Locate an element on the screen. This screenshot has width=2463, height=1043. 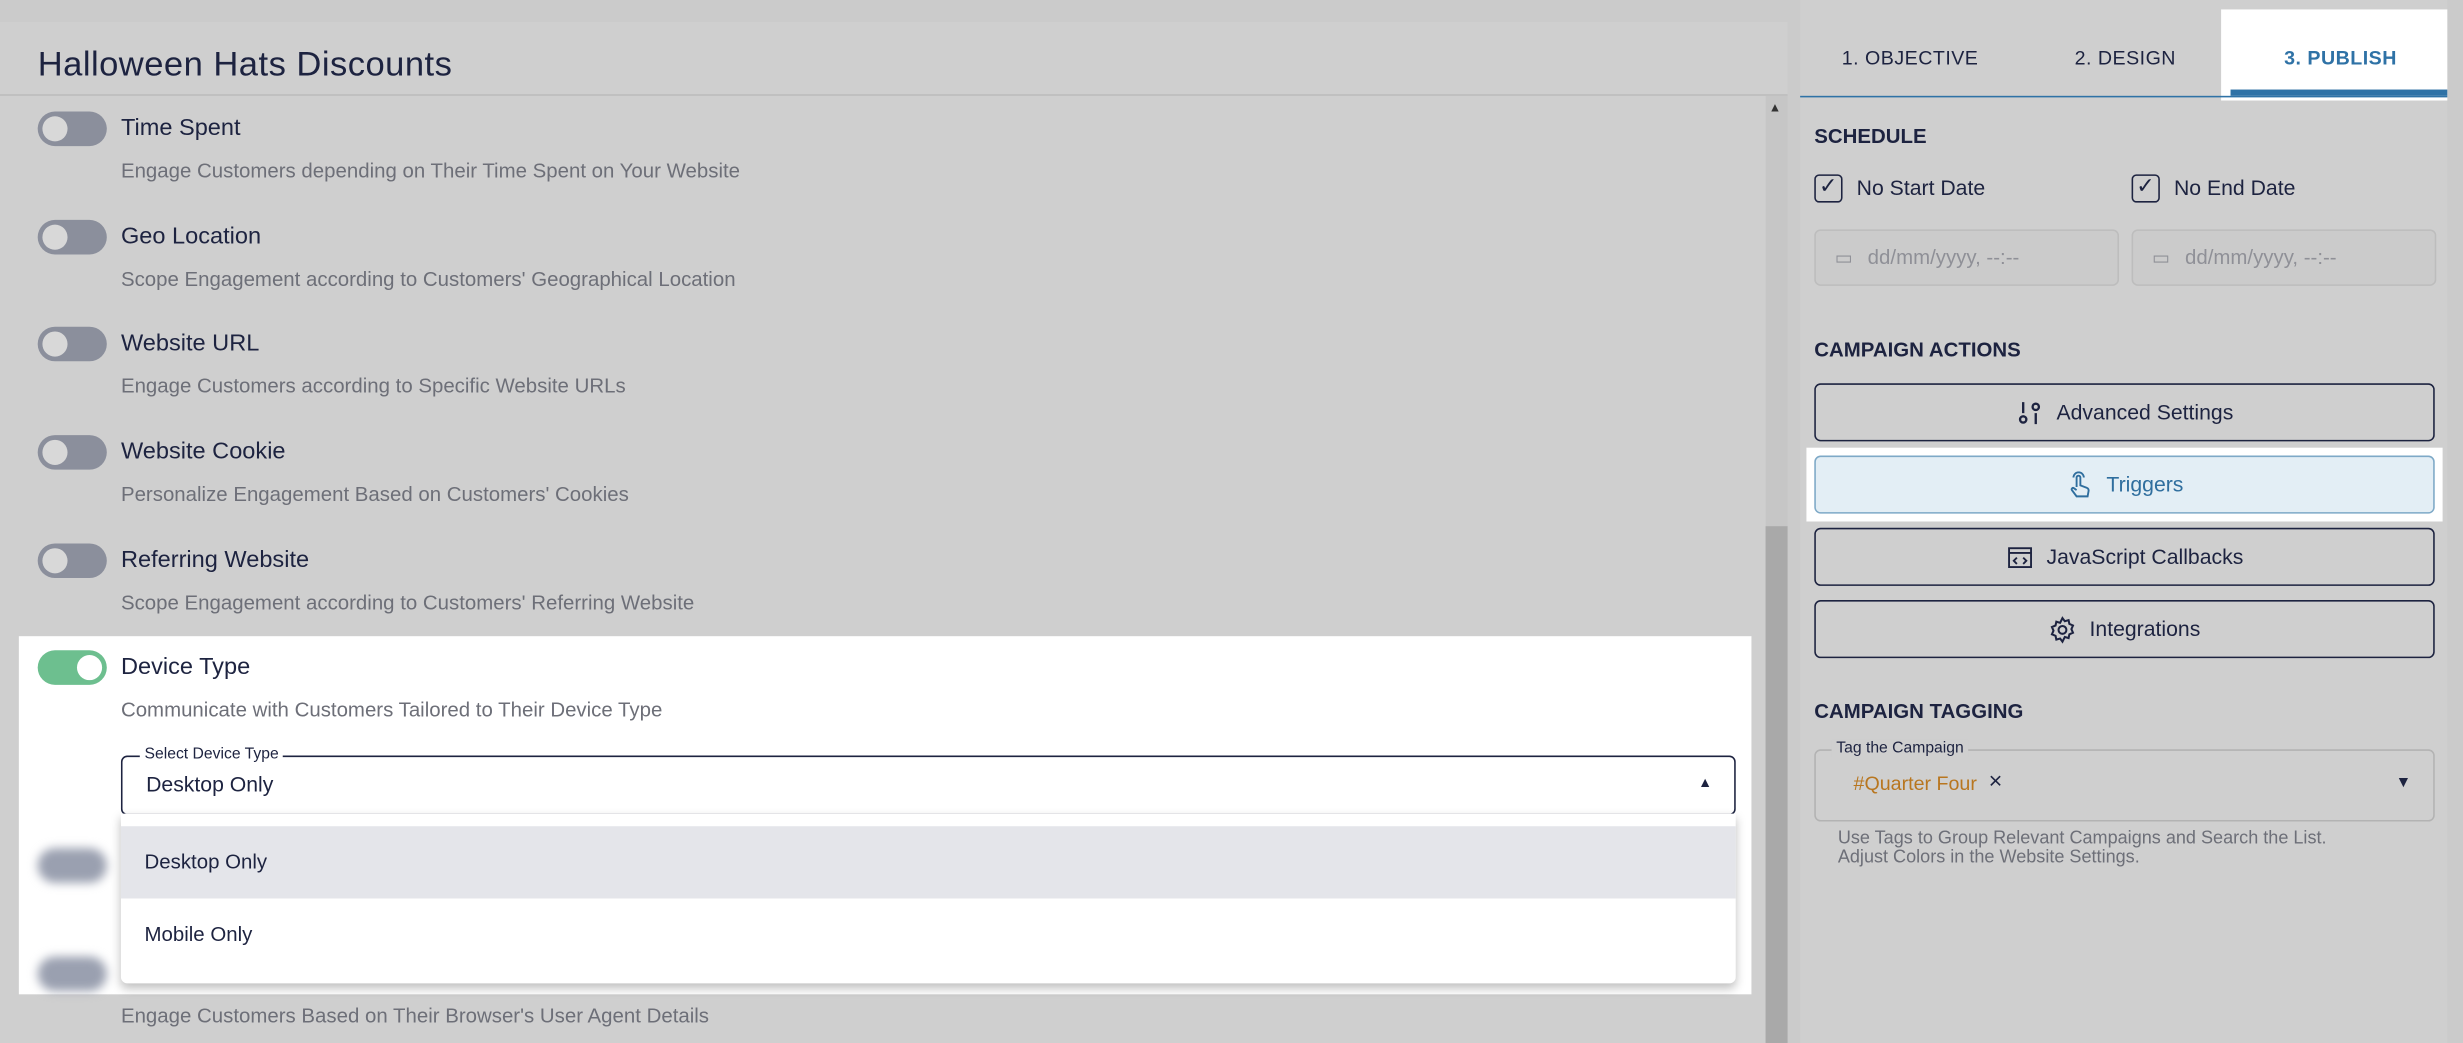
caret-down-icon: ▼ is located at coordinates (2404, 782).